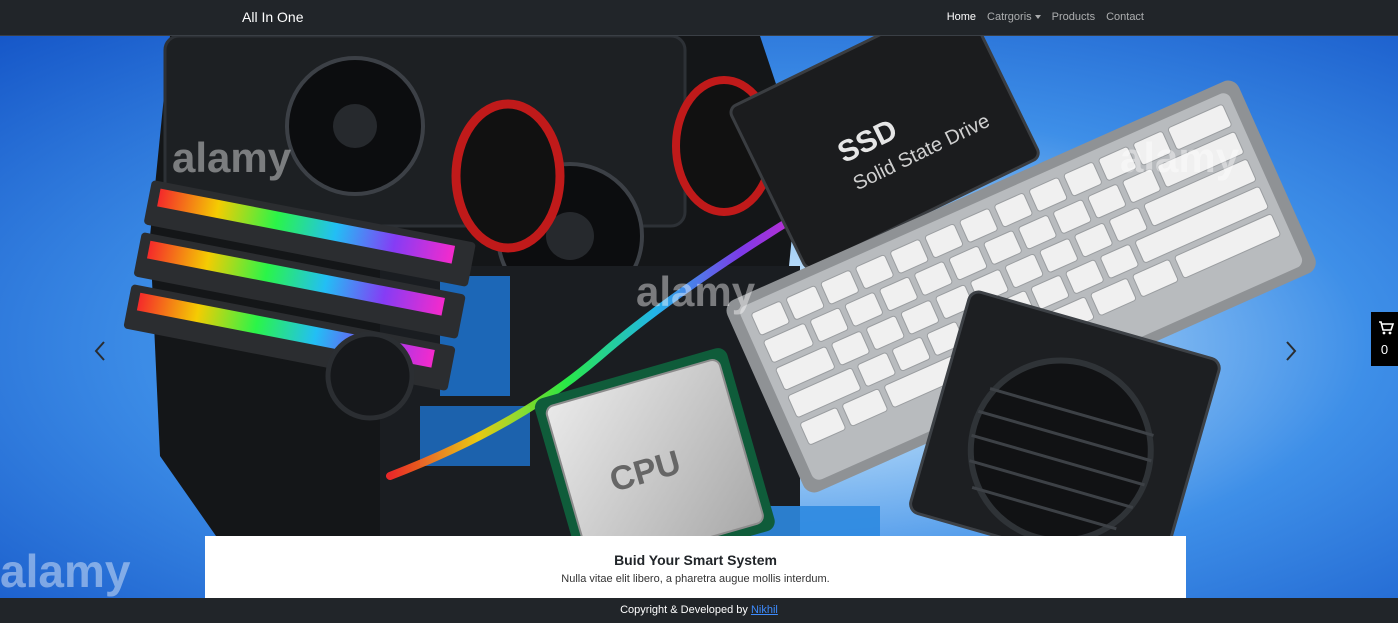 Image resolution: width=1398 pixels, height=623 pixels. Describe the element at coordinates (1384, 339) in the screenshot. I see `cart-widget: 0` at that location.